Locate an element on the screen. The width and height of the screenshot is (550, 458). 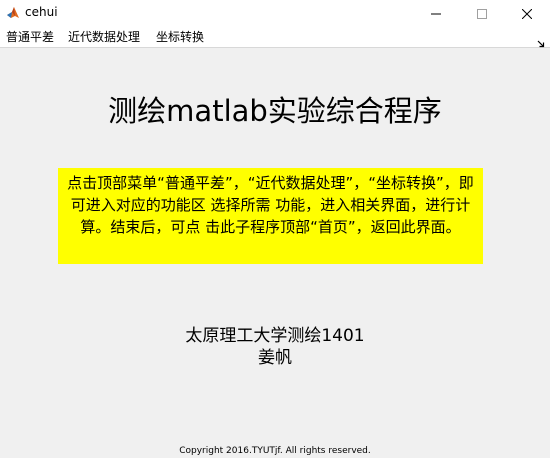
close-button is located at coordinates (527, 13).